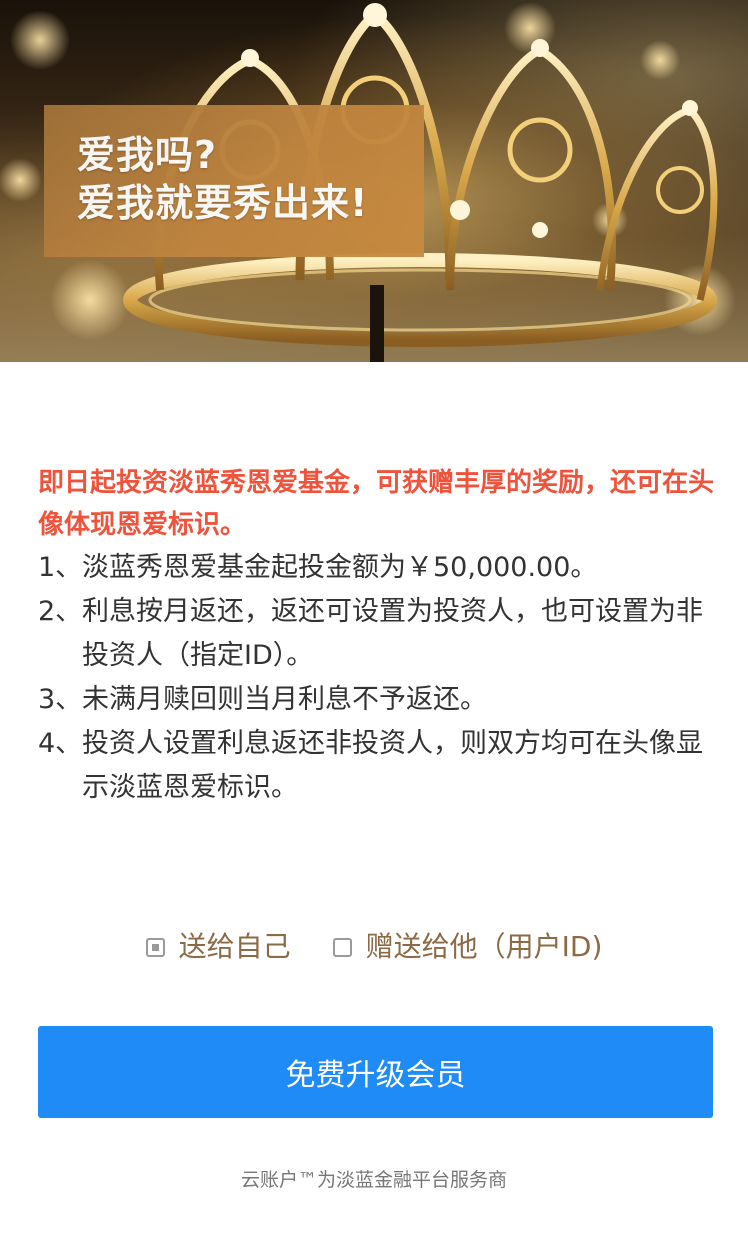 The height and width of the screenshot is (1256, 748). What do you see at coordinates (376, 504) in the screenshot?
I see `promo-text: 即日起投资淡蓝秀恩爱基金，可获赠丰厚的奖励，还可在头像体现恩爱标识。` at bounding box center [376, 504].